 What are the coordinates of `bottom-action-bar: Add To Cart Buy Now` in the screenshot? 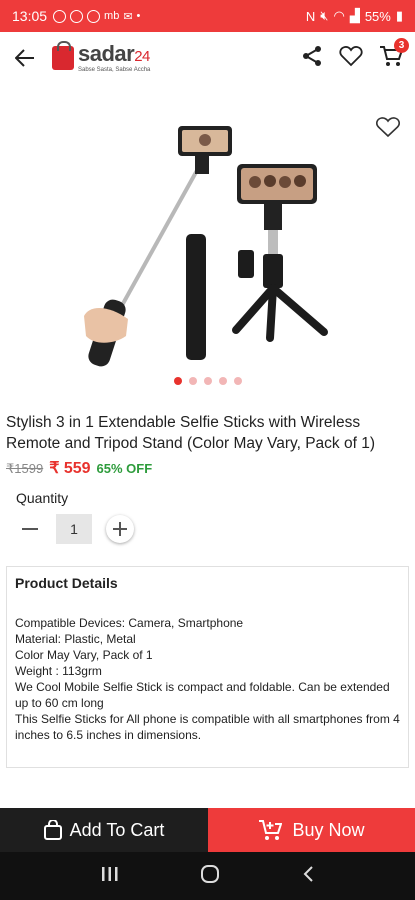 It's located at (207, 830).